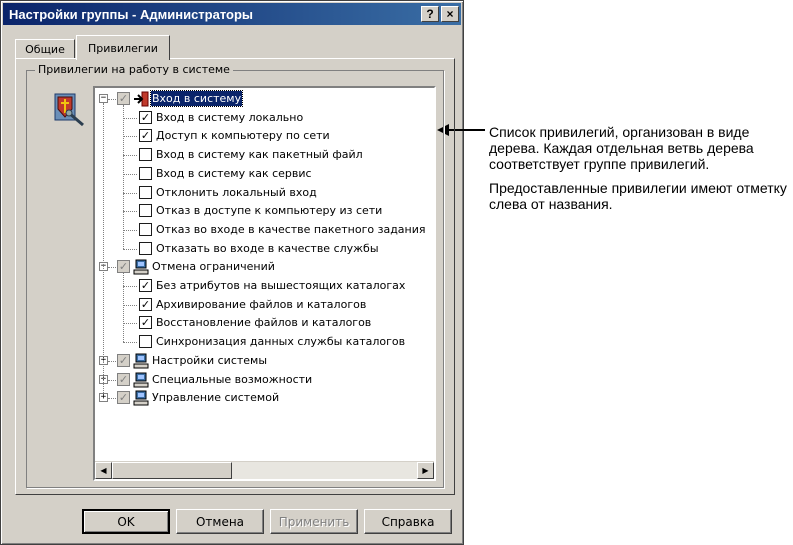 This screenshot has height=545, width=793. Describe the element at coordinates (141, 99) in the screenshot. I see `login-arrow-icon` at that location.